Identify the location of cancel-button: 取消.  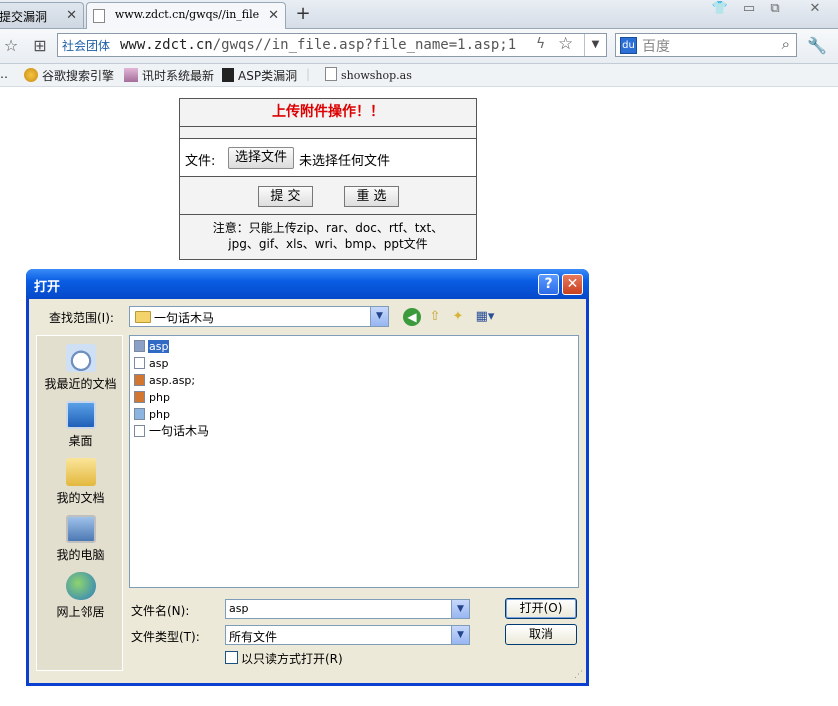
(541, 634).